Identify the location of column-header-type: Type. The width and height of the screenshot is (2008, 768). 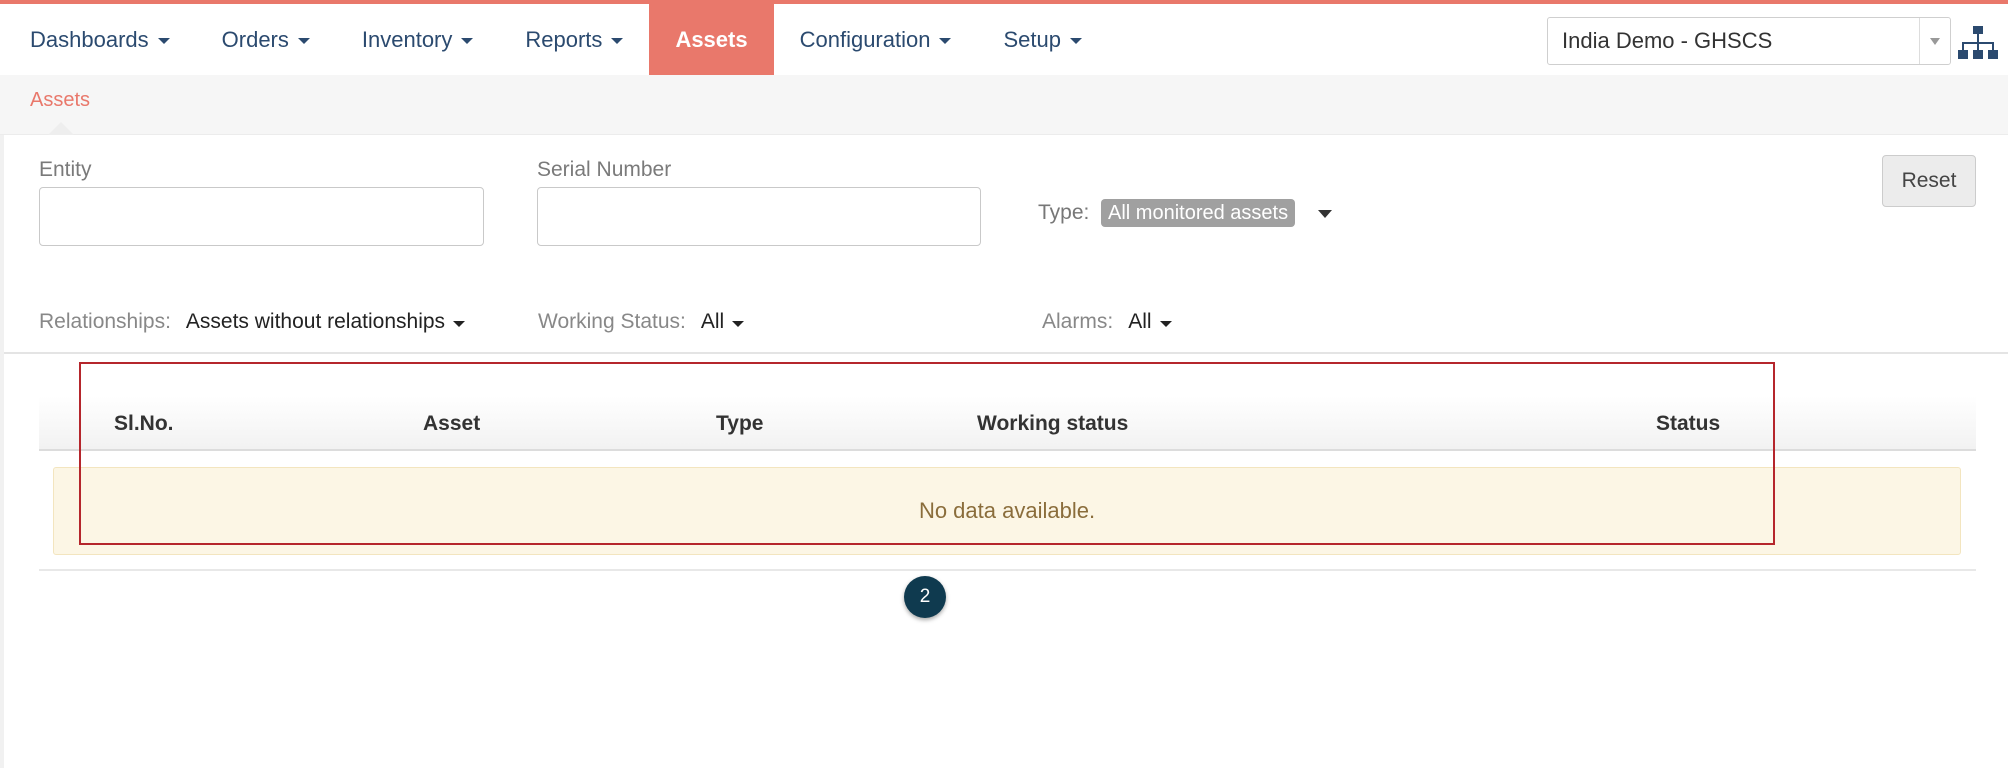
(739, 424).